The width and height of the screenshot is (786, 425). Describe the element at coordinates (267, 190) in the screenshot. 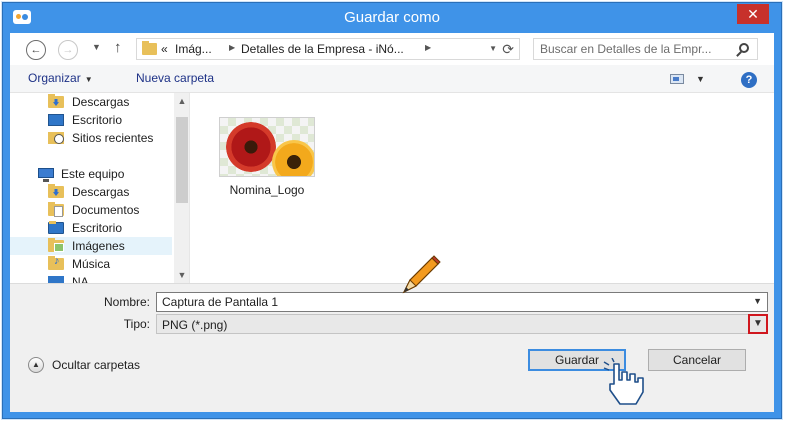

I see `file-name: Nomina_Logo` at that location.